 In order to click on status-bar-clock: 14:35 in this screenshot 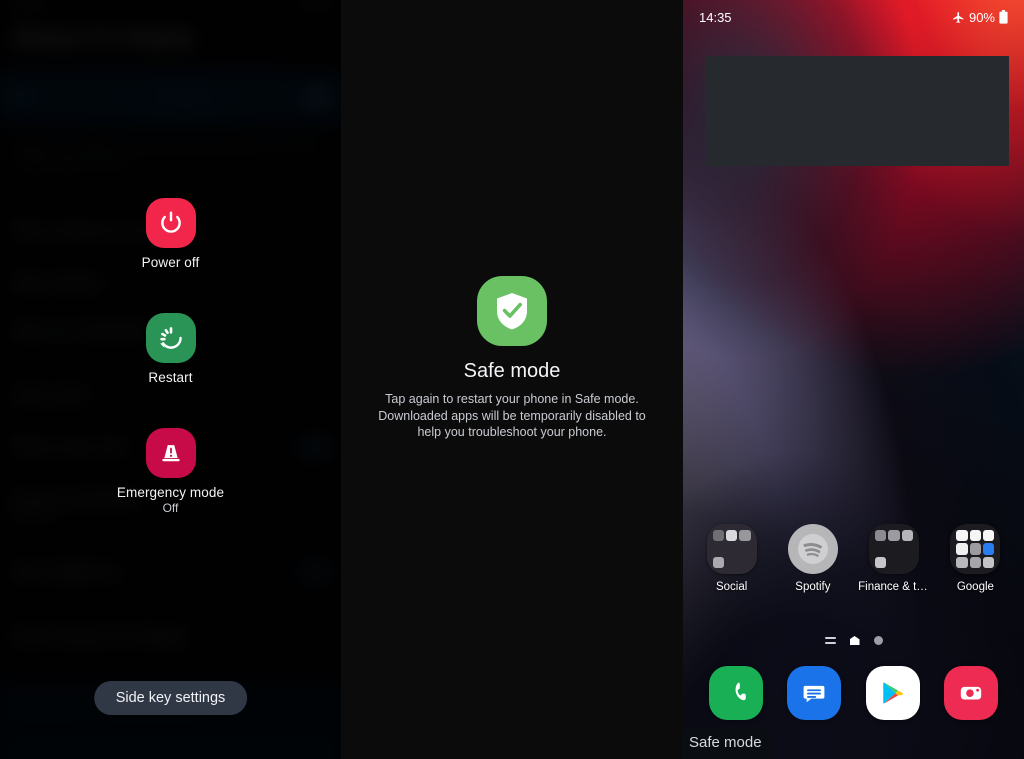, I will do `click(715, 17)`.